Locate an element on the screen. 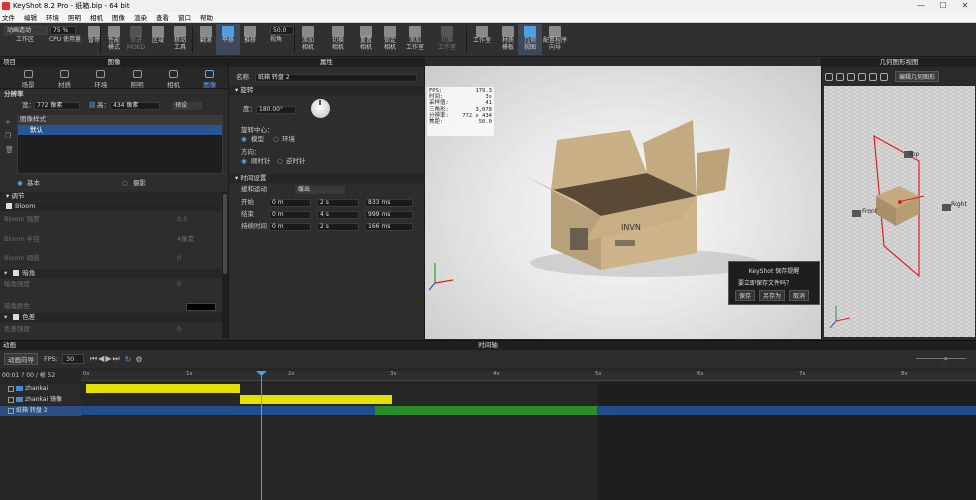 The image size is (976, 500). chroma-checkbox is located at coordinates (16, 317).